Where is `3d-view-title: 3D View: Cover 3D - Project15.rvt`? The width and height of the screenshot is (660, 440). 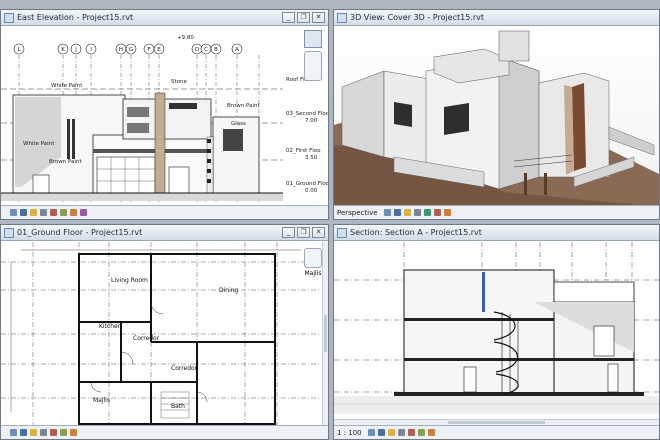
3d-view-title: 3D View: Cover 3D - Project15.rvt is located at coordinates (417, 17).